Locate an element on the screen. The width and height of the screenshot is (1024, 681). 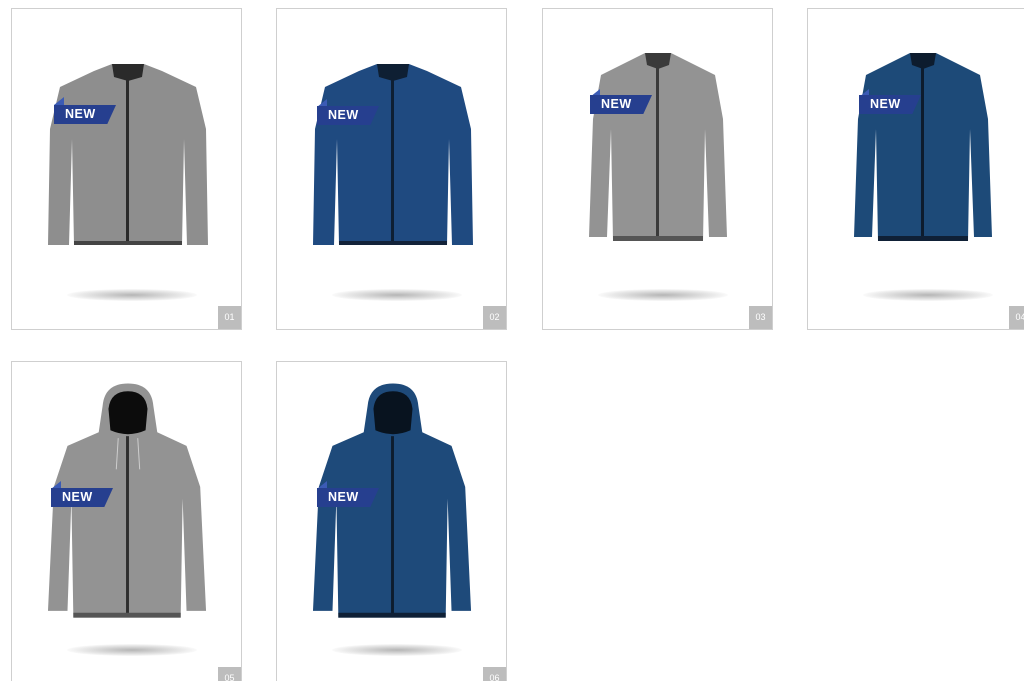
product-card-02: NEW 02 is located at coordinates (391, 169).